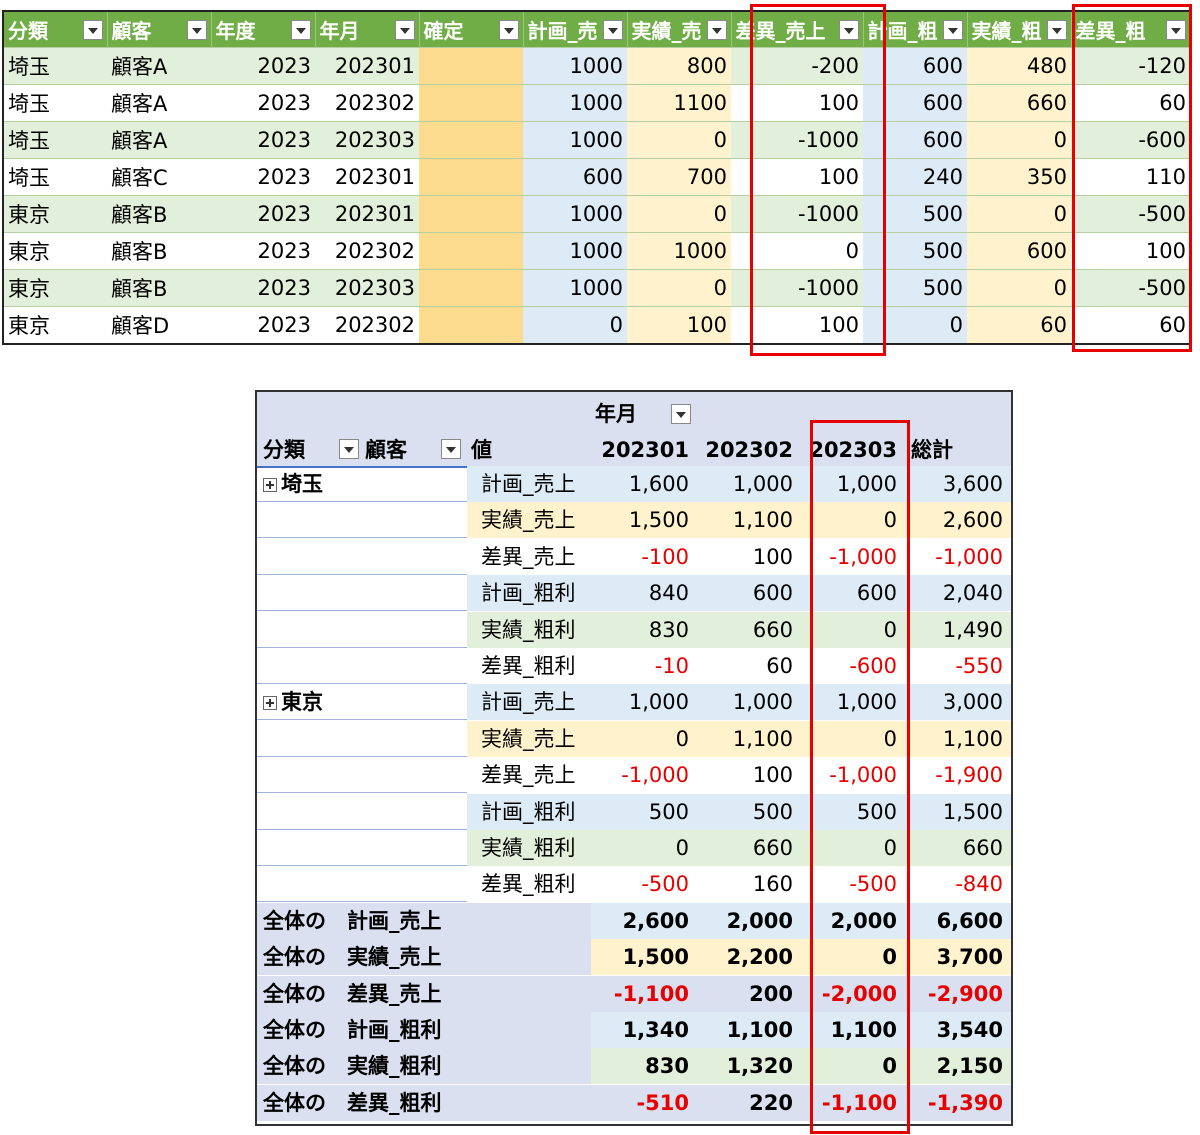 This screenshot has width=1200, height=1135. I want to click on pivot-value-cell: 1,340, so click(642, 1030).